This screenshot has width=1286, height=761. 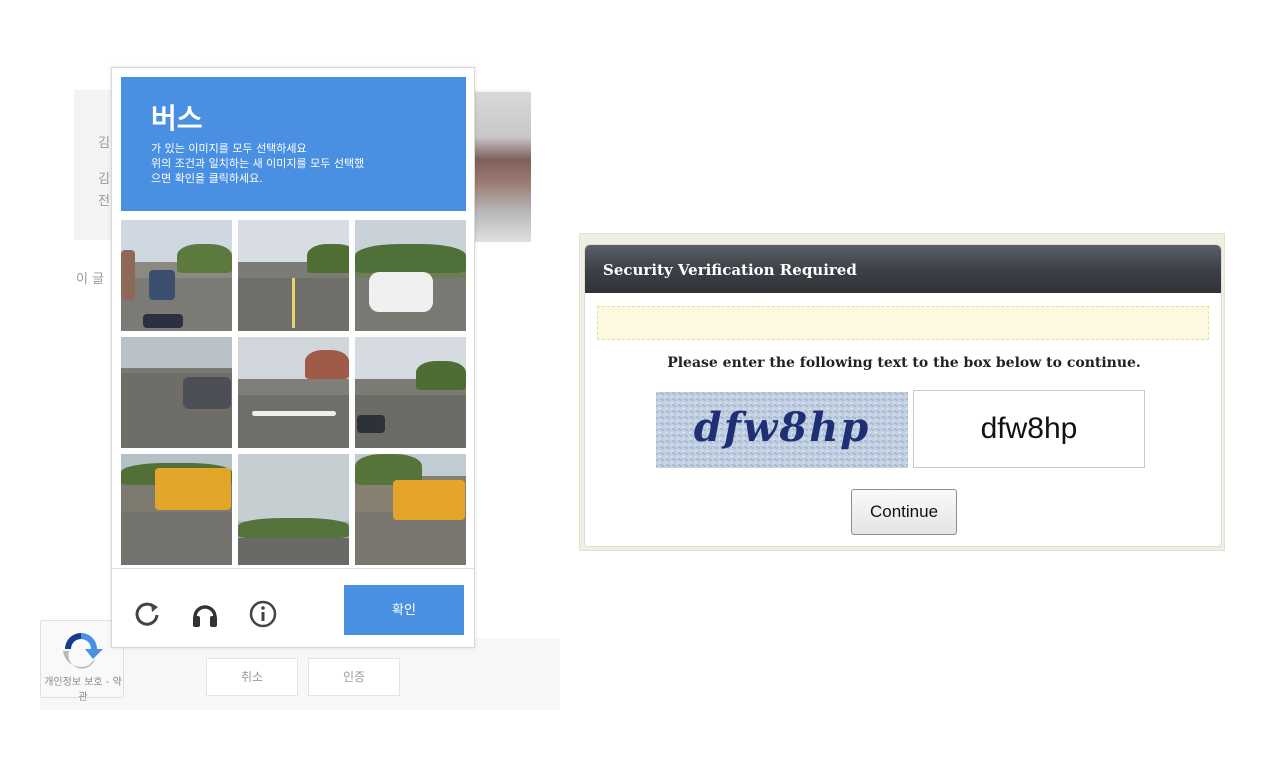 What do you see at coordinates (1029, 429) in the screenshot?
I see `captcha-input: dfw8hp` at bounding box center [1029, 429].